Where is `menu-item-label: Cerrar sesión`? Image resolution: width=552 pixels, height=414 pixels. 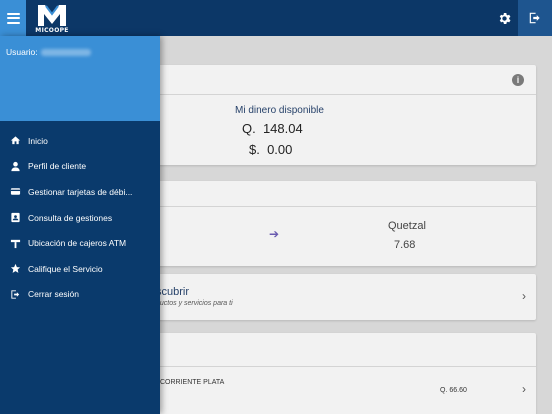
menu-item-label: Cerrar sesión is located at coordinates (54, 294).